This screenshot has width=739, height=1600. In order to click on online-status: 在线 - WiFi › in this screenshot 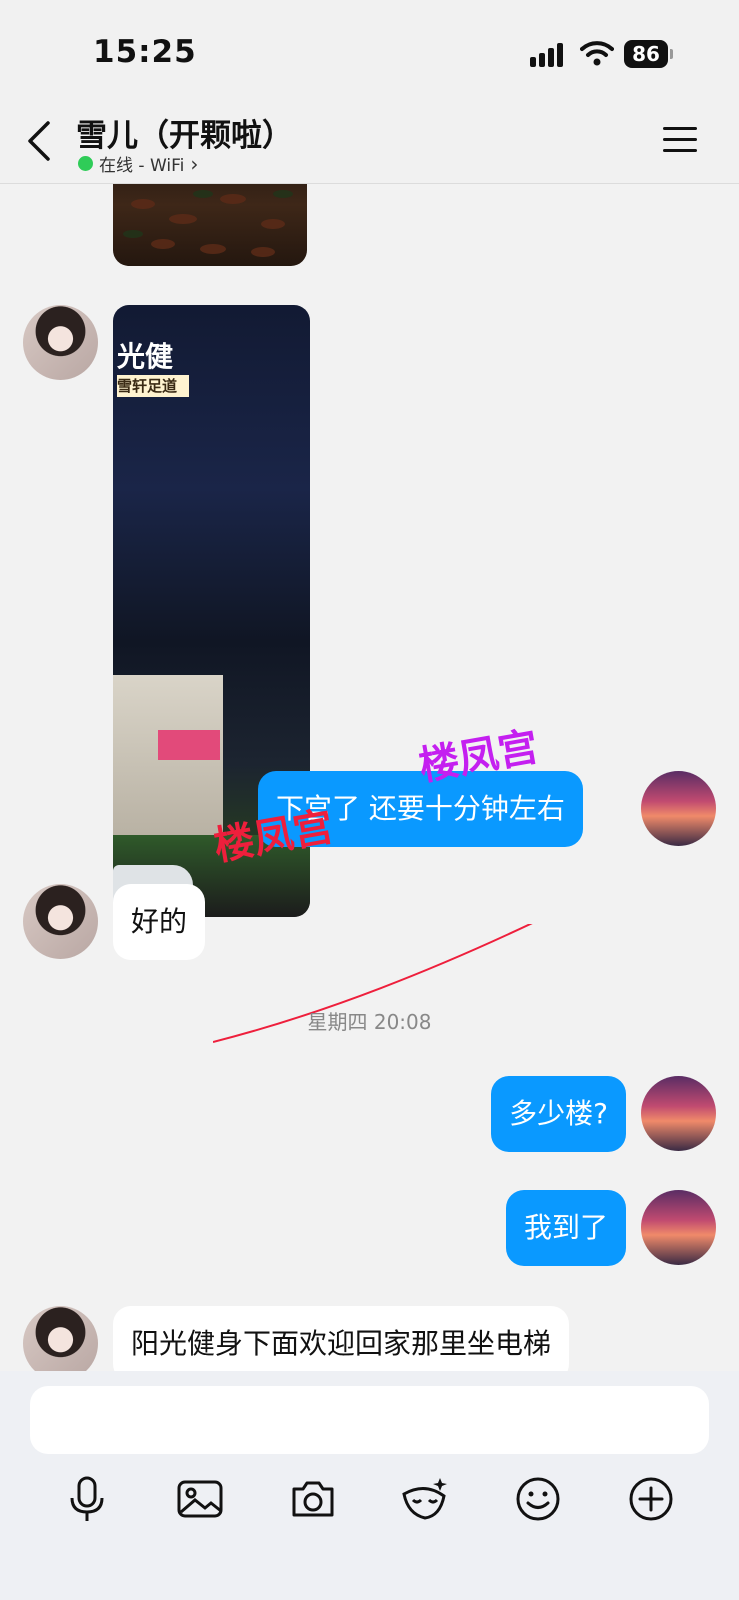, I will do `click(138, 163)`.